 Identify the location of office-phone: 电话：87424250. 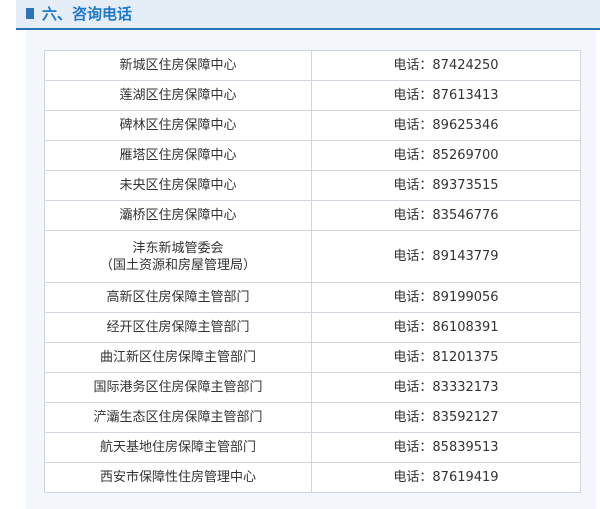
(446, 65).